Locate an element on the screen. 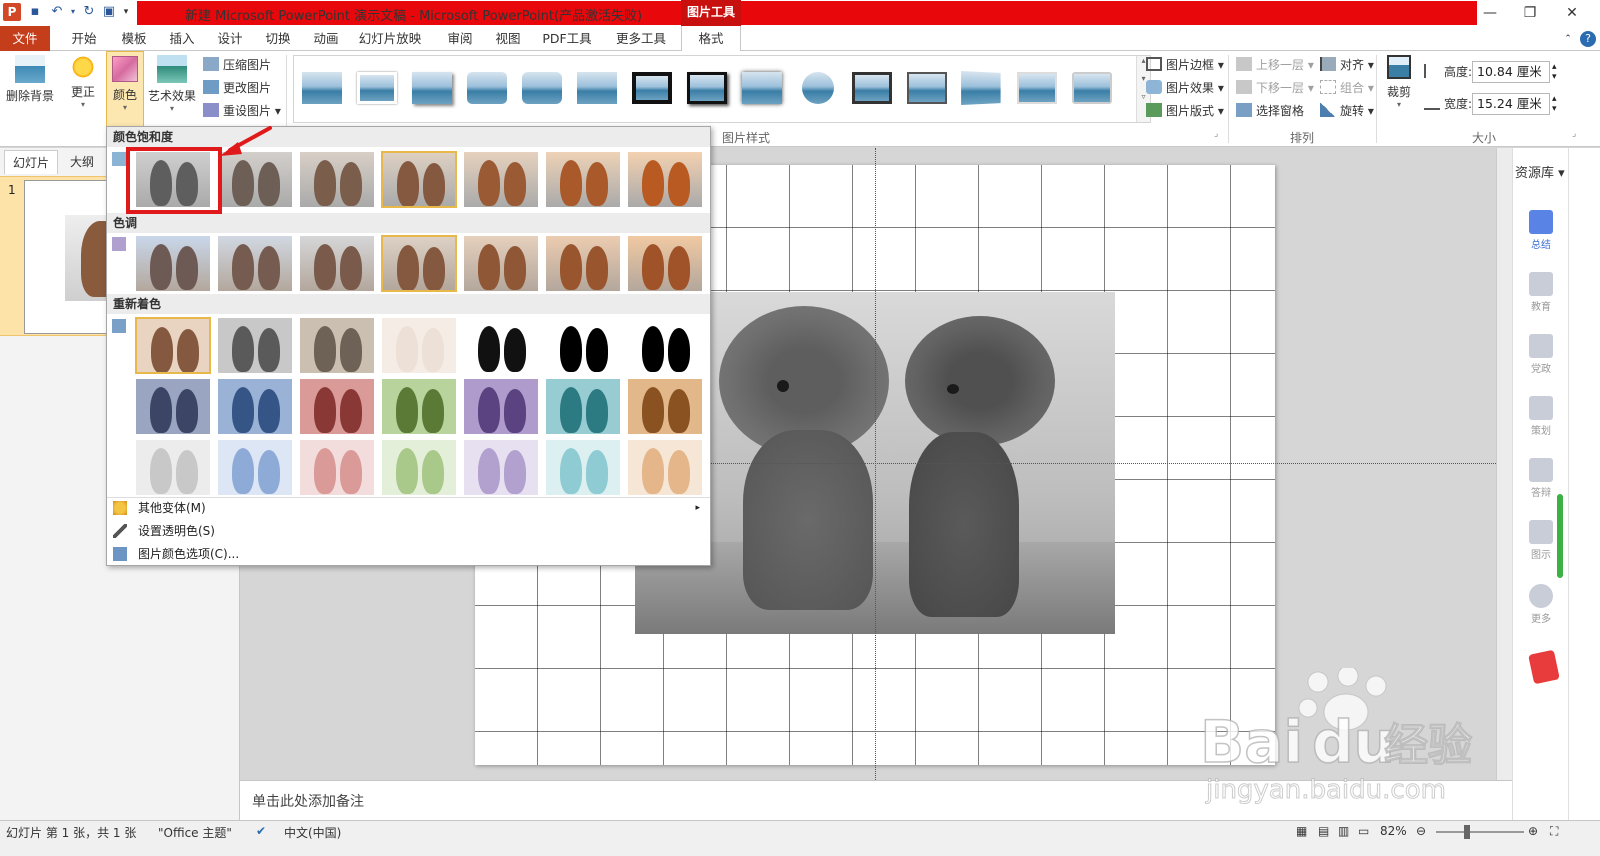 The width and height of the screenshot is (1600, 856). height-spinner: ▴ ▾ is located at coordinates (1554, 72).